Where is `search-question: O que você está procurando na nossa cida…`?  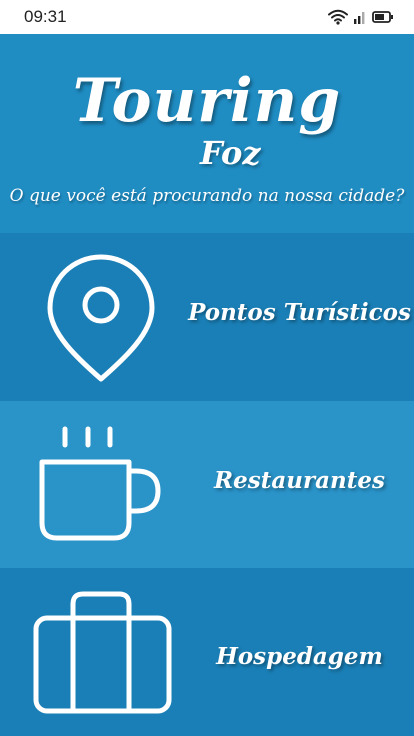
search-question: O que você está procurando na nossa cida… is located at coordinates (207, 196).